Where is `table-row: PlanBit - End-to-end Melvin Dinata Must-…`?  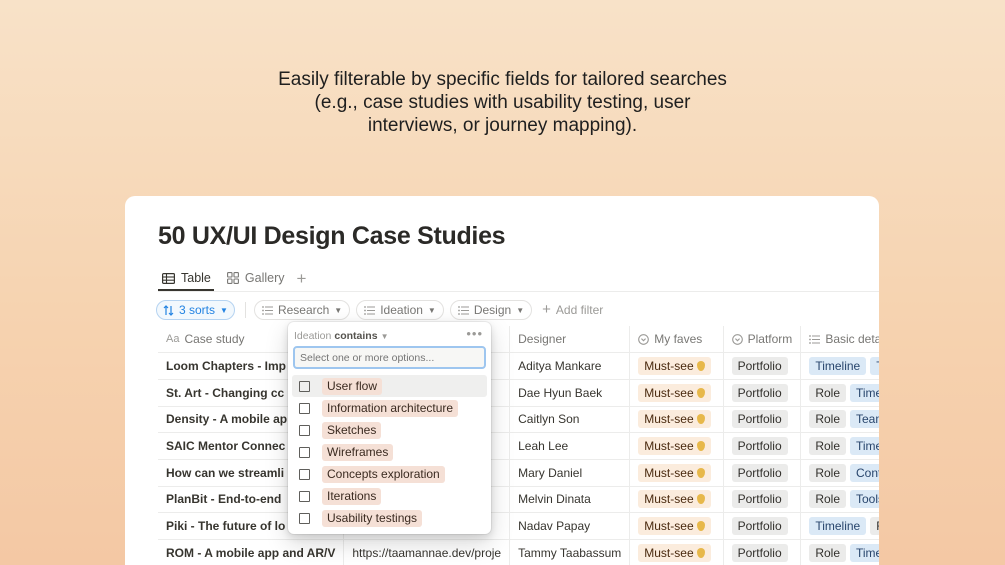 table-row: PlanBit - End-to-end Melvin Dinata Must-… is located at coordinates (518, 500).